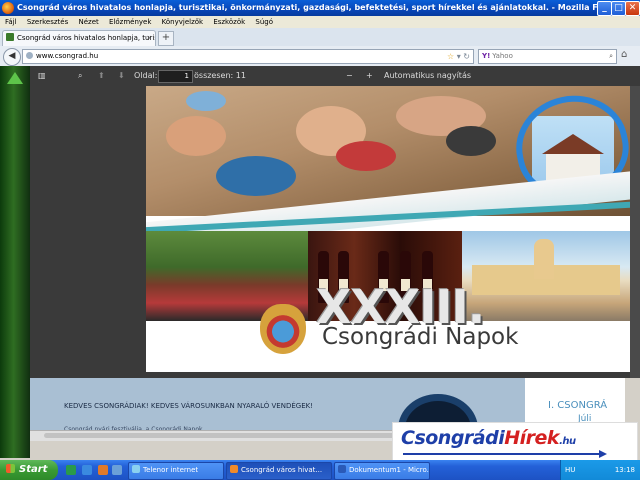 The width and height of the screenshot is (640, 480). I want to click on globe-icon, so click(29, 55).